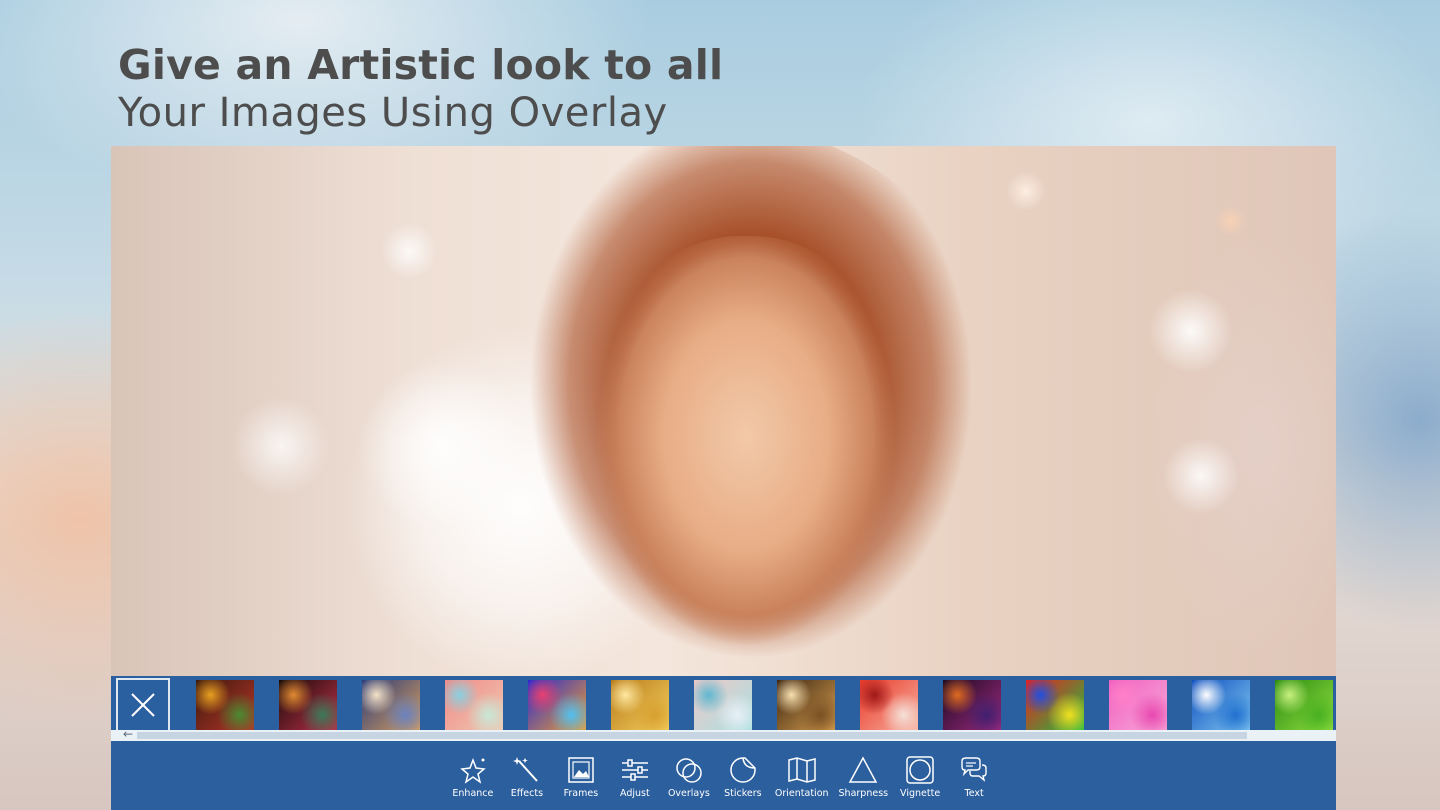  Describe the element at coordinates (1055, 705) in the screenshot. I see `overlay-thumbnail-rainbow-burst` at that location.